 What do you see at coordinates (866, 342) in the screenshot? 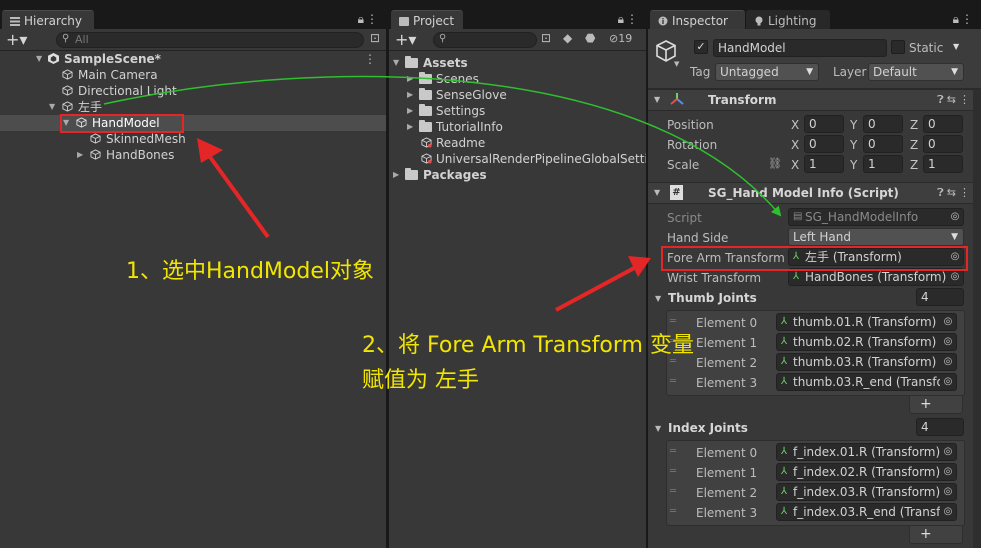
I see `thumb-element-field: ⅄ thumb.02.R (Transform) ◎` at bounding box center [866, 342].